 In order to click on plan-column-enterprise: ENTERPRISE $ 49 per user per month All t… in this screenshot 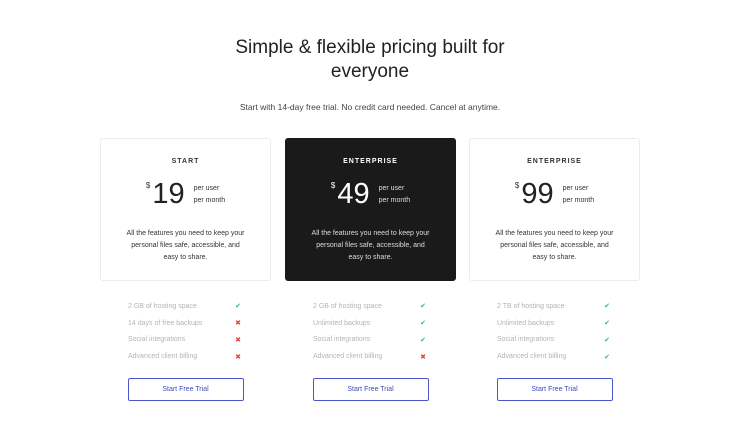, I will do `click(370, 270)`.